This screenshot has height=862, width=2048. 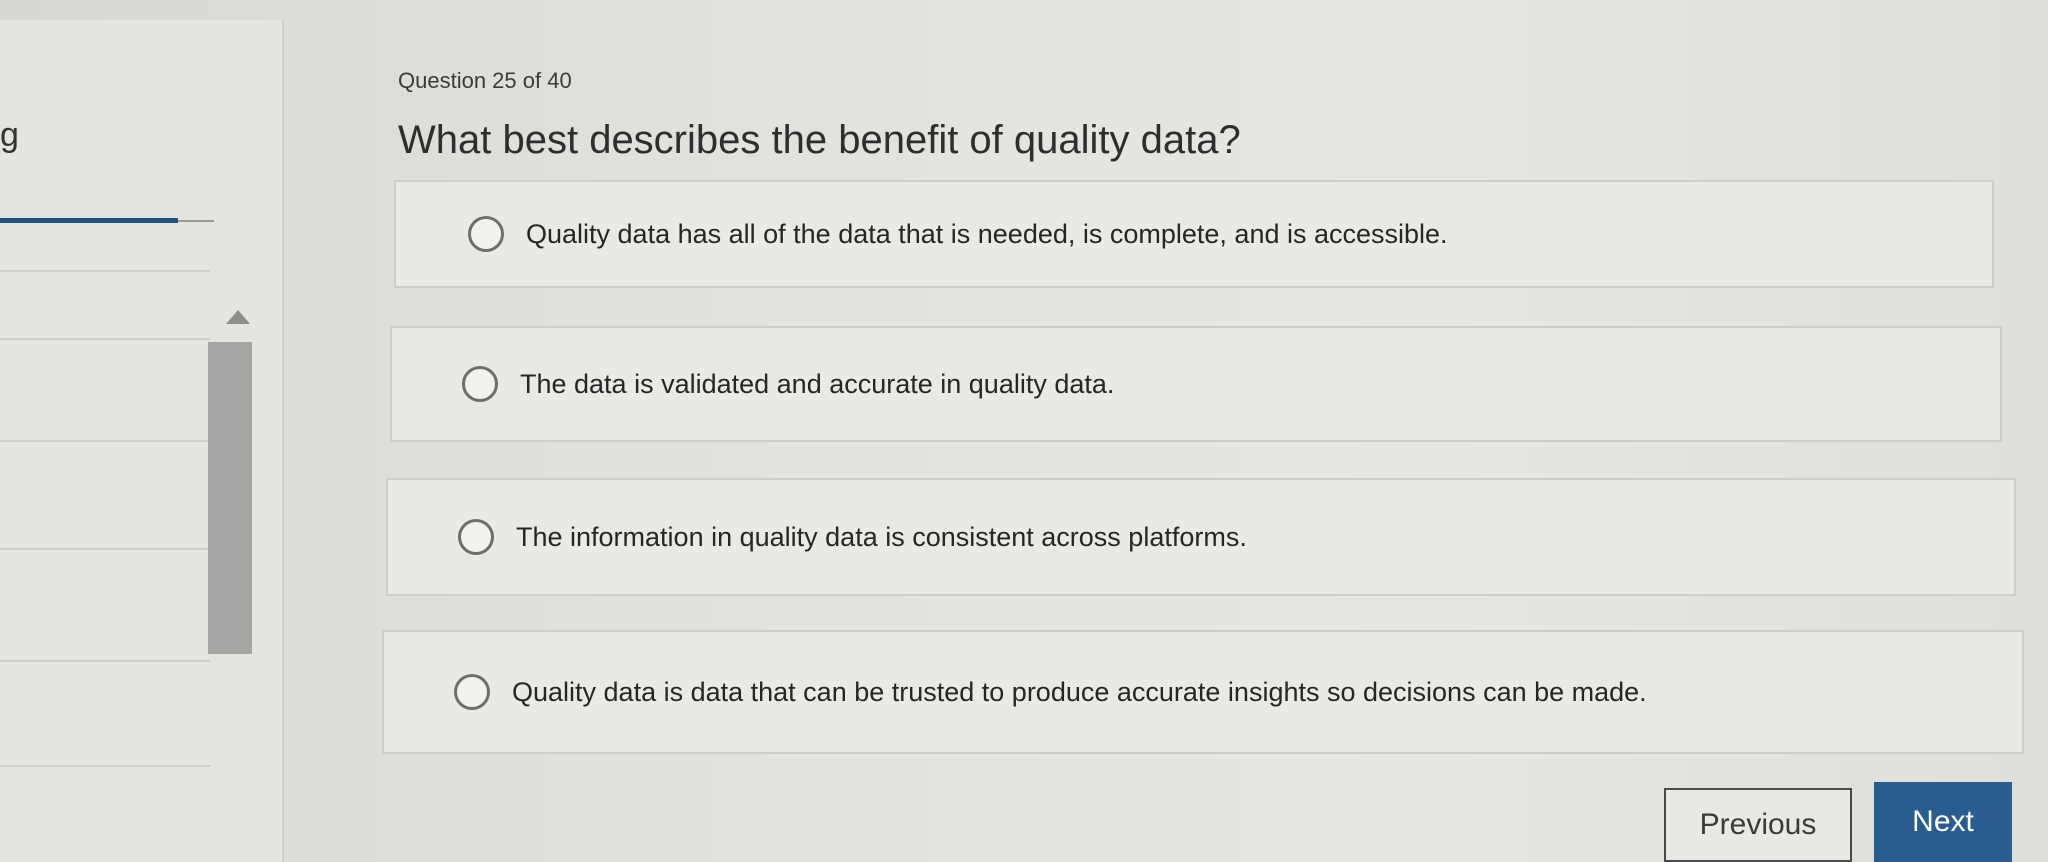 What do you see at coordinates (9, 135) in the screenshot?
I see `sidebar-edge-glyph: g` at bounding box center [9, 135].